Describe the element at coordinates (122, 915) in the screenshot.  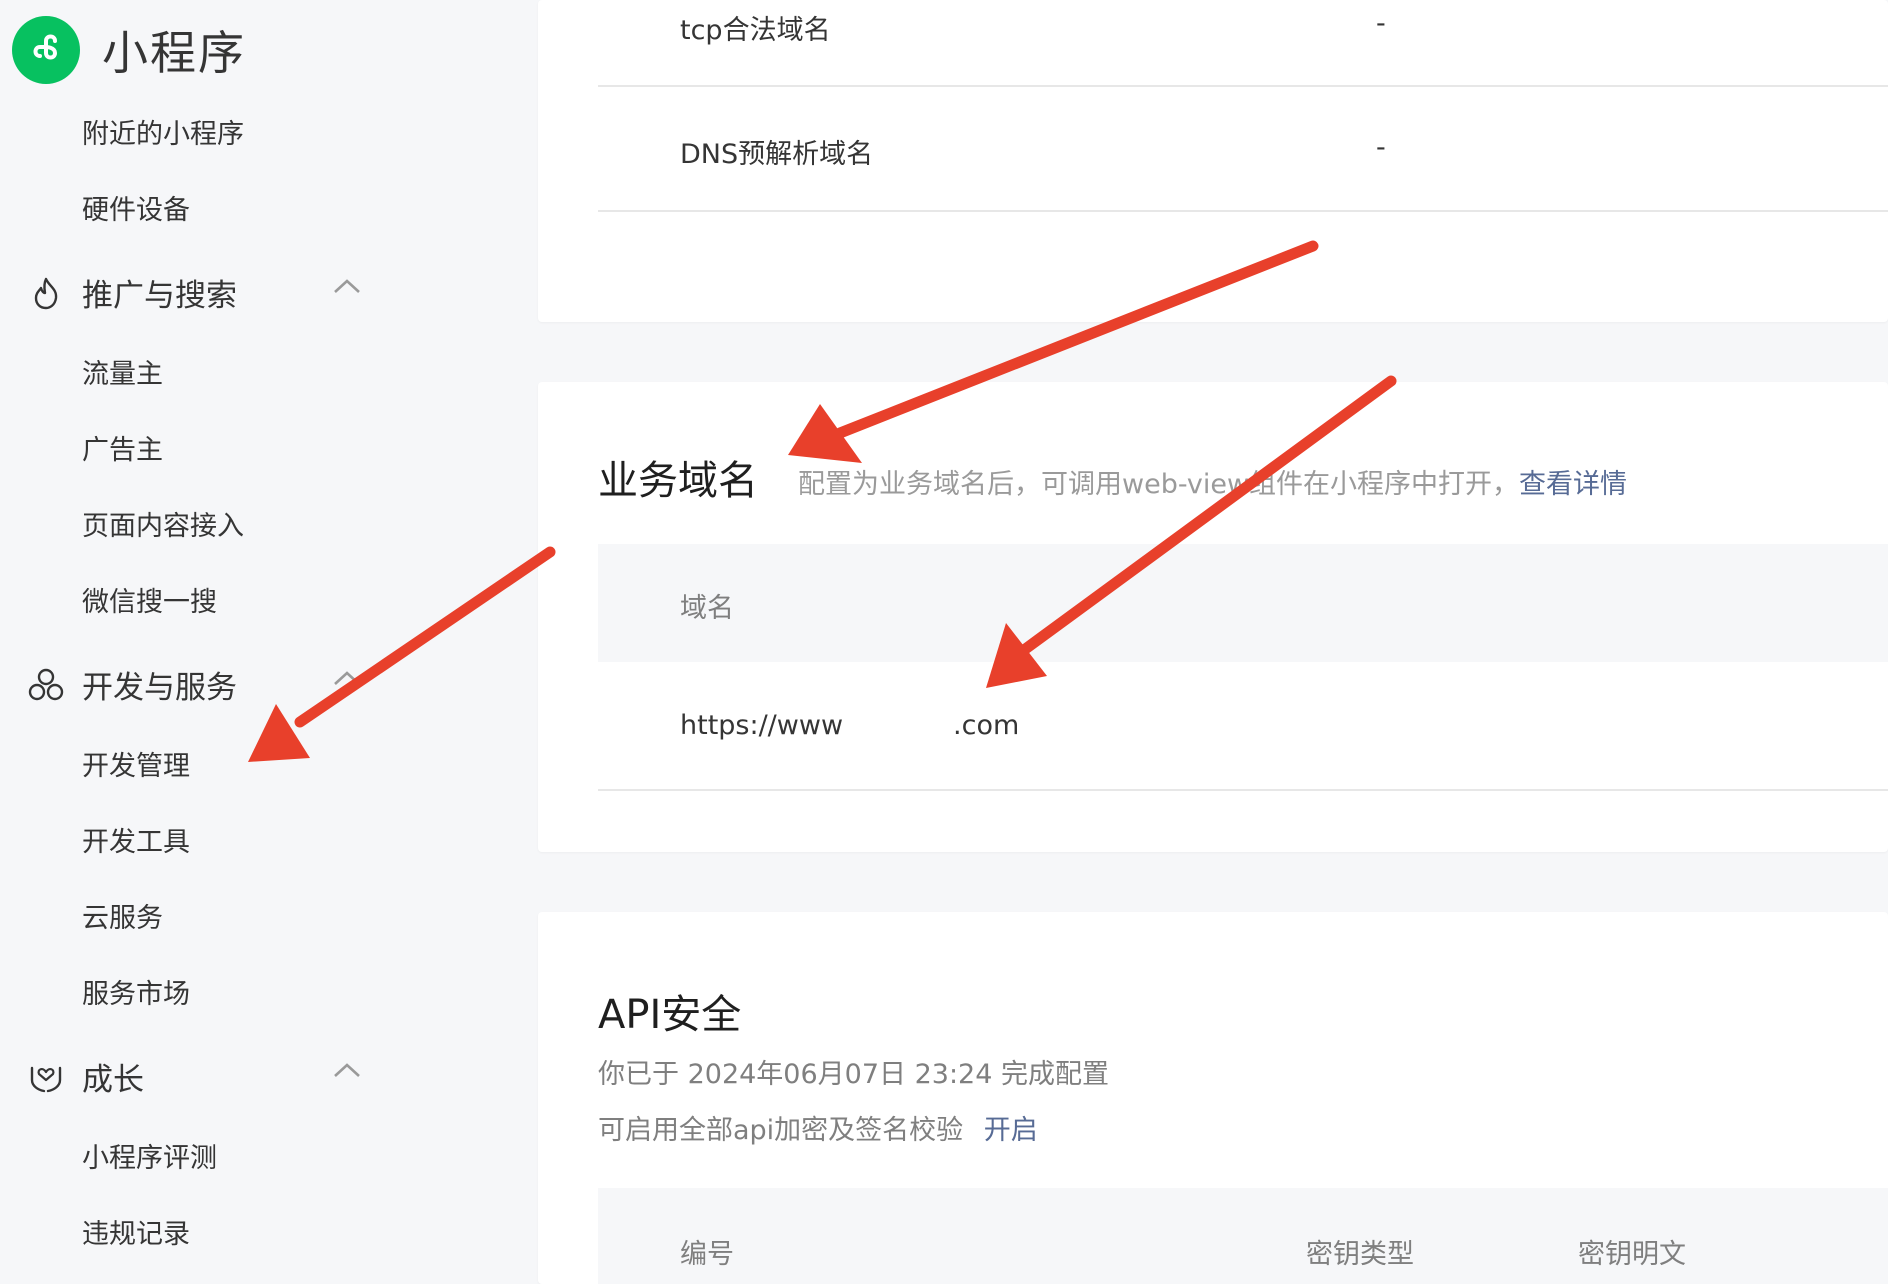
I see `sidebar-item-cloud-service: 云服务` at that location.